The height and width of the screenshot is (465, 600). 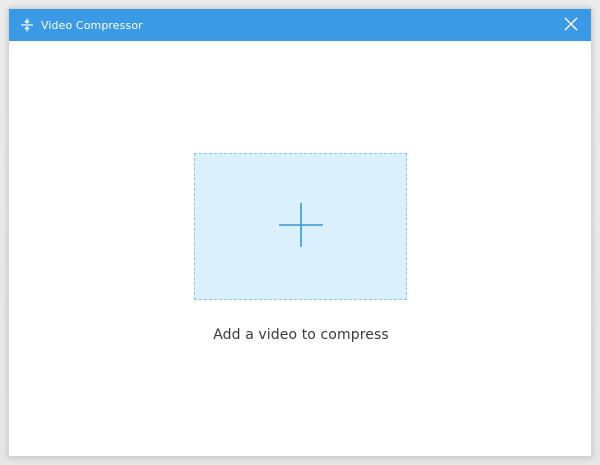 I want to click on plus-icon, so click(x=301, y=227).